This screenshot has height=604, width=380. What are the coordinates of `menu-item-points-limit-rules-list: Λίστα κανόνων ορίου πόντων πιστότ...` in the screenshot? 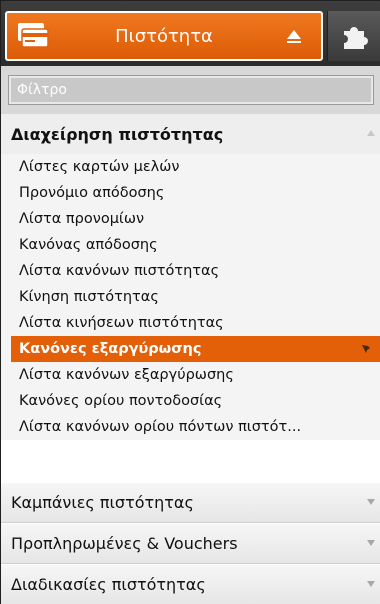 It's located at (190, 427).